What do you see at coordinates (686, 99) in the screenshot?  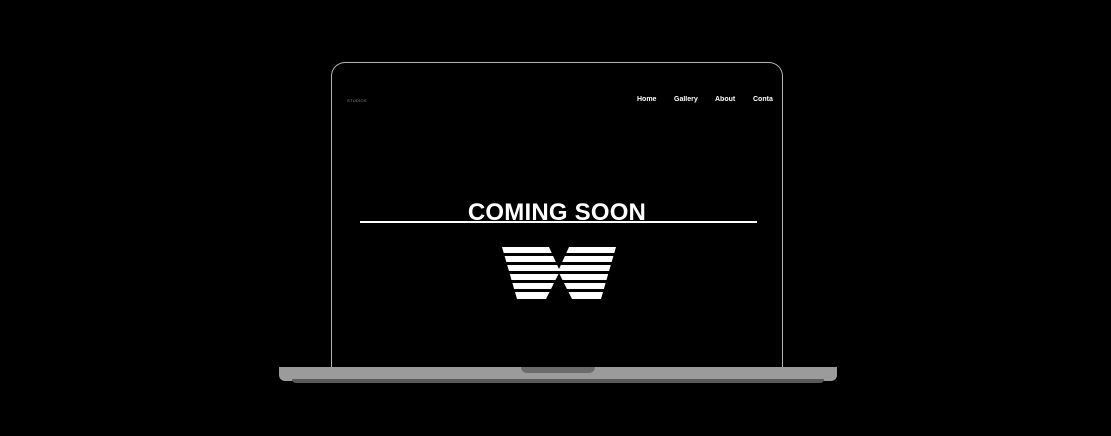 I see `nav-link-gallery: Gallery` at bounding box center [686, 99].